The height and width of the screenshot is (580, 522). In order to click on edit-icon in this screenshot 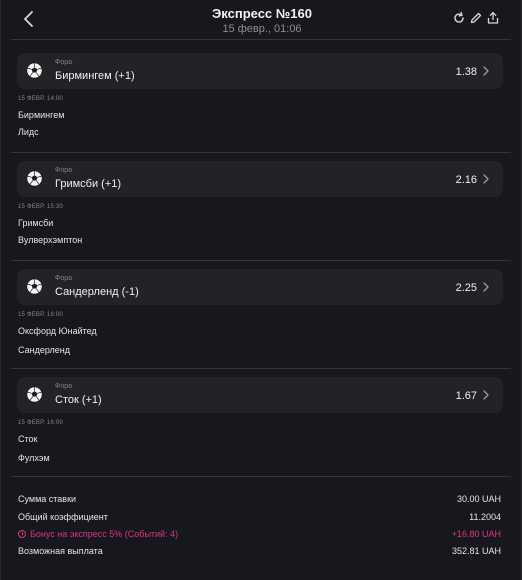, I will do `click(476, 18)`.